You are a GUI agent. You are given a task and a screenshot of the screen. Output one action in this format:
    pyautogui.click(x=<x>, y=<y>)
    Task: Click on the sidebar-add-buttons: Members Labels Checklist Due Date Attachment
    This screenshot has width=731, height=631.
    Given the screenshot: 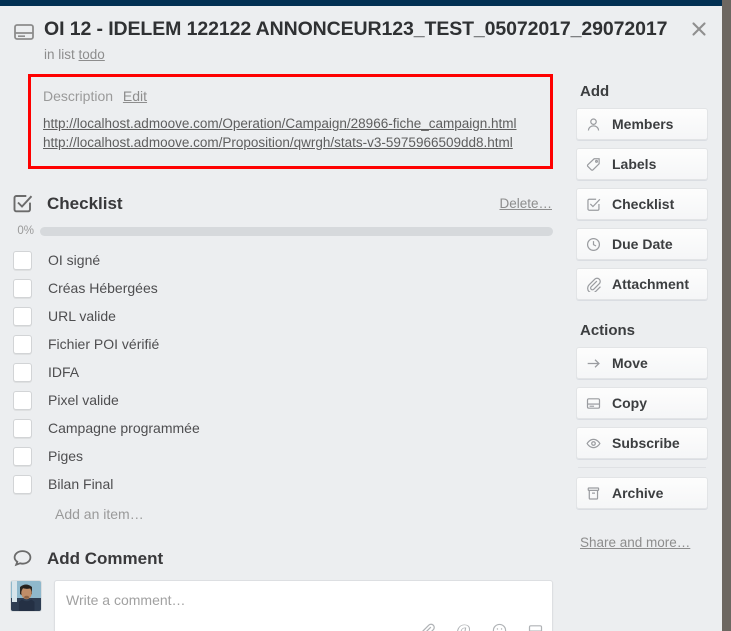 What is the action you would take?
    pyautogui.click(x=642, y=204)
    